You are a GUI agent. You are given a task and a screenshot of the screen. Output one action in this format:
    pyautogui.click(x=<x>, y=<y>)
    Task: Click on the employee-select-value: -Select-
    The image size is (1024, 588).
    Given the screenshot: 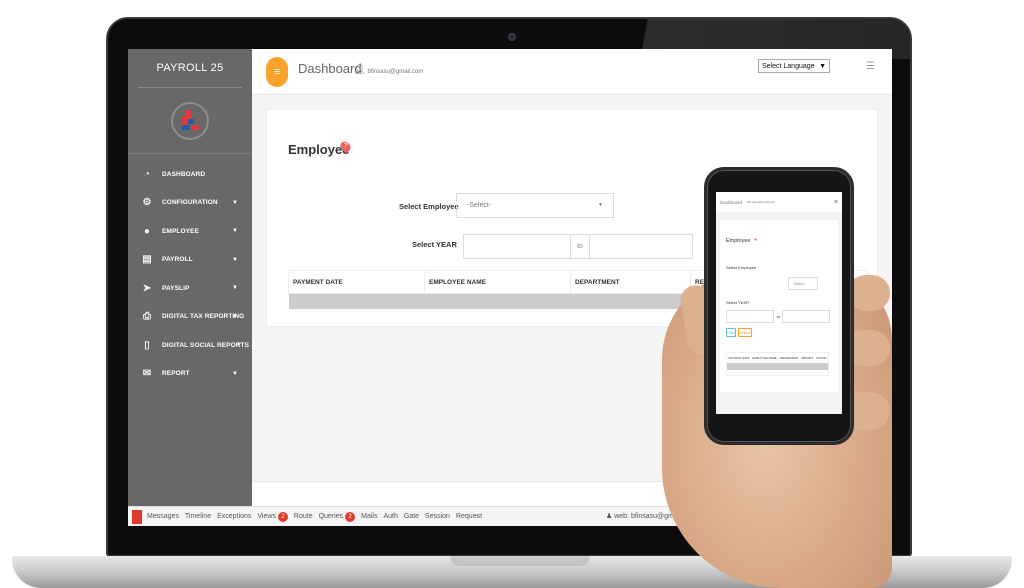 What is the action you would take?
    pyautogui.click(x=479, y=205)
    